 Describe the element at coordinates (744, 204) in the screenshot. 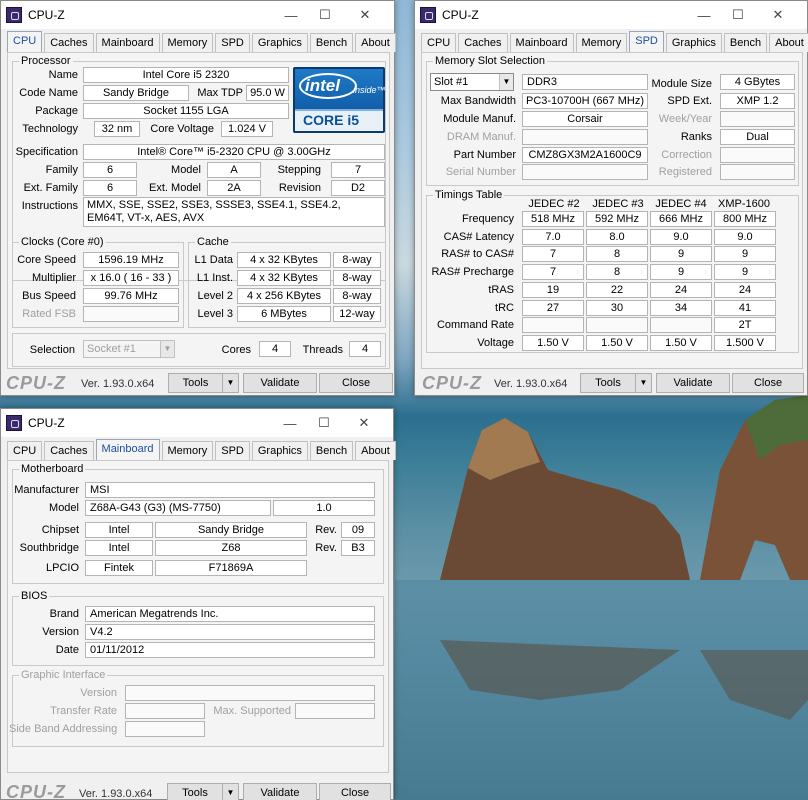

I see `timing-col-header: XMP-1600` at that location.